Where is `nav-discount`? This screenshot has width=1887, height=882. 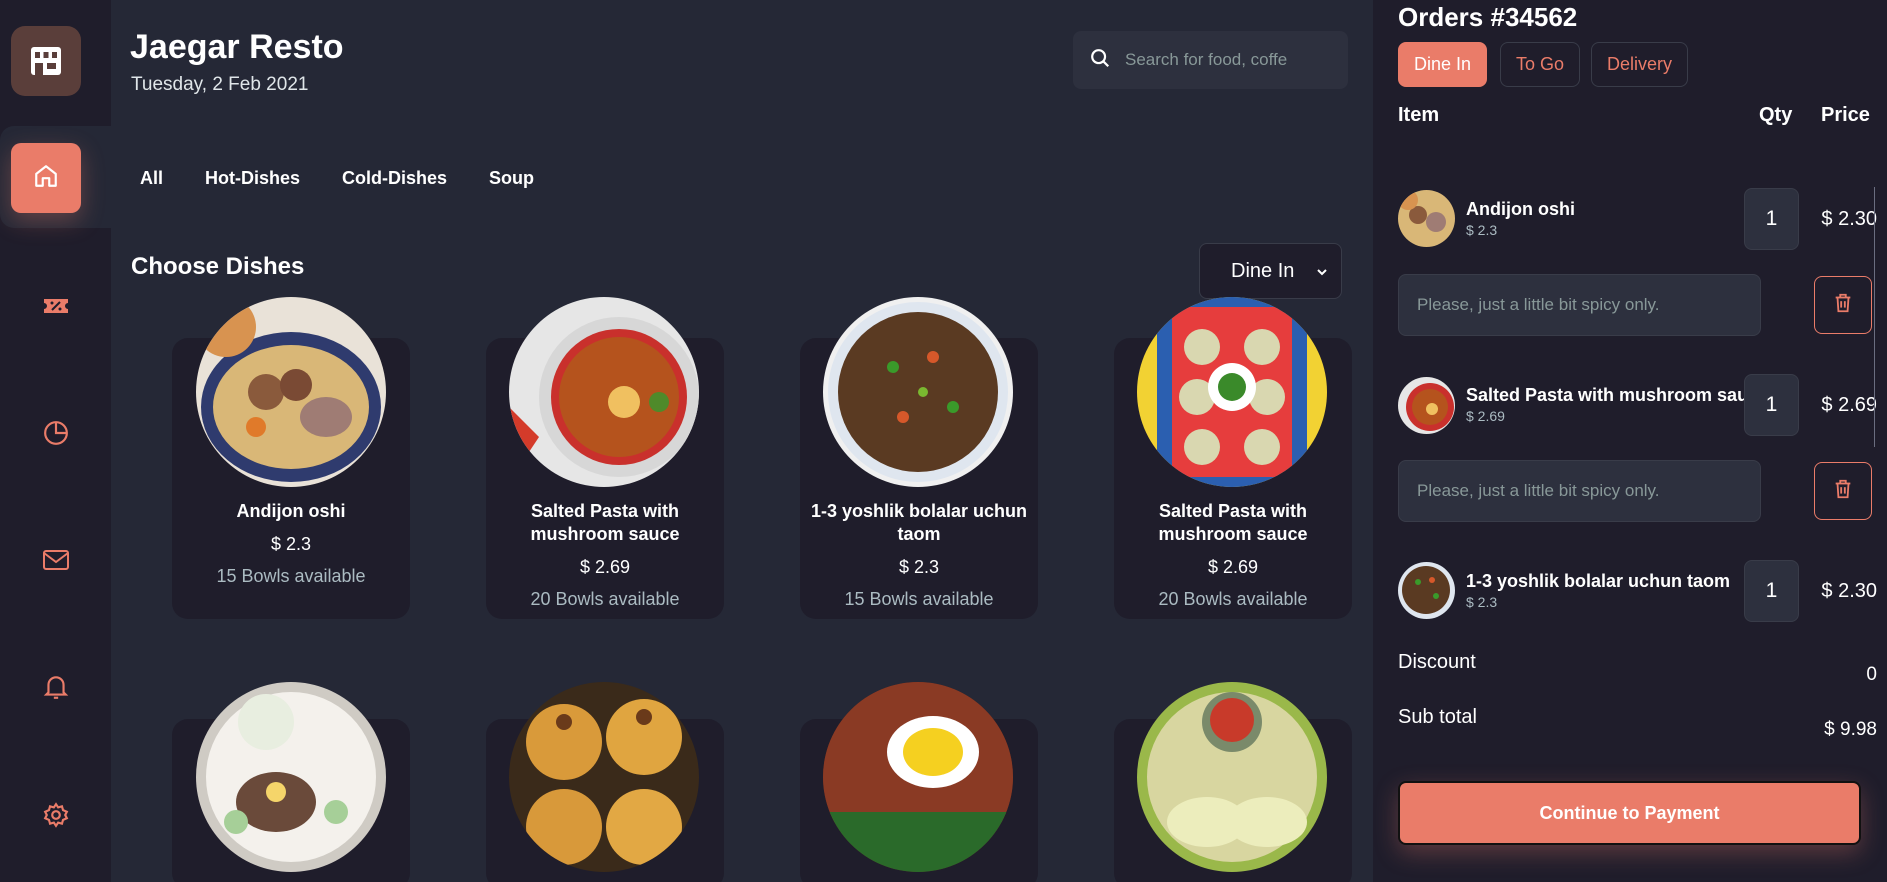
nav-discount is located at coordinates (55, 306).